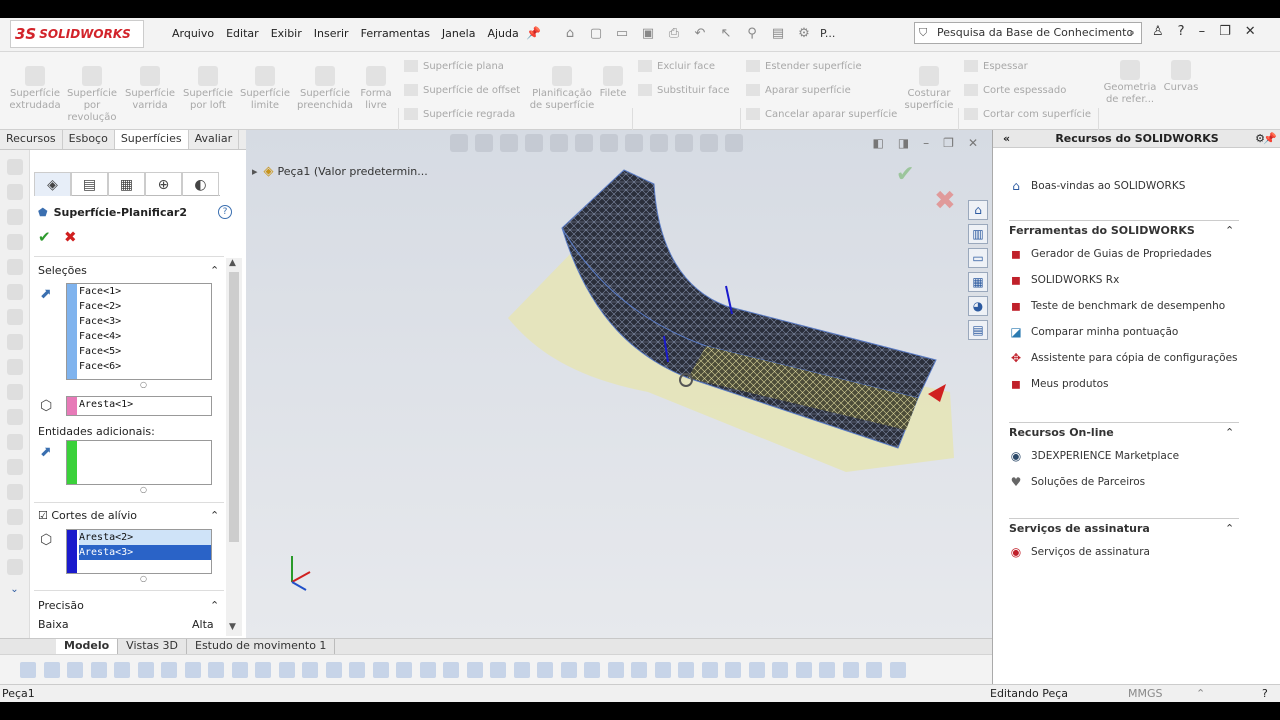 This screenshot has width=1280, height=720. I want to click on thicken-button: Espessar, so click(996, 66).